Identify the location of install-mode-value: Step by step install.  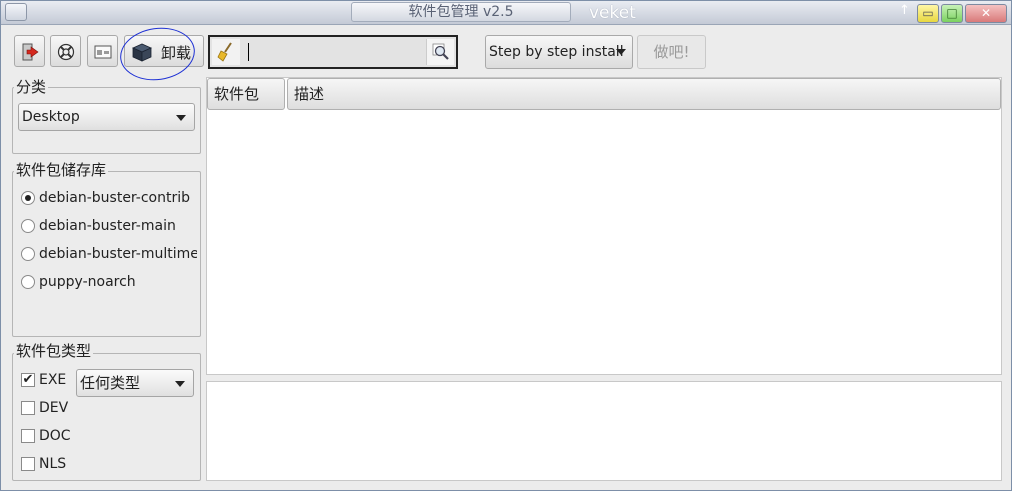
(556, 52).